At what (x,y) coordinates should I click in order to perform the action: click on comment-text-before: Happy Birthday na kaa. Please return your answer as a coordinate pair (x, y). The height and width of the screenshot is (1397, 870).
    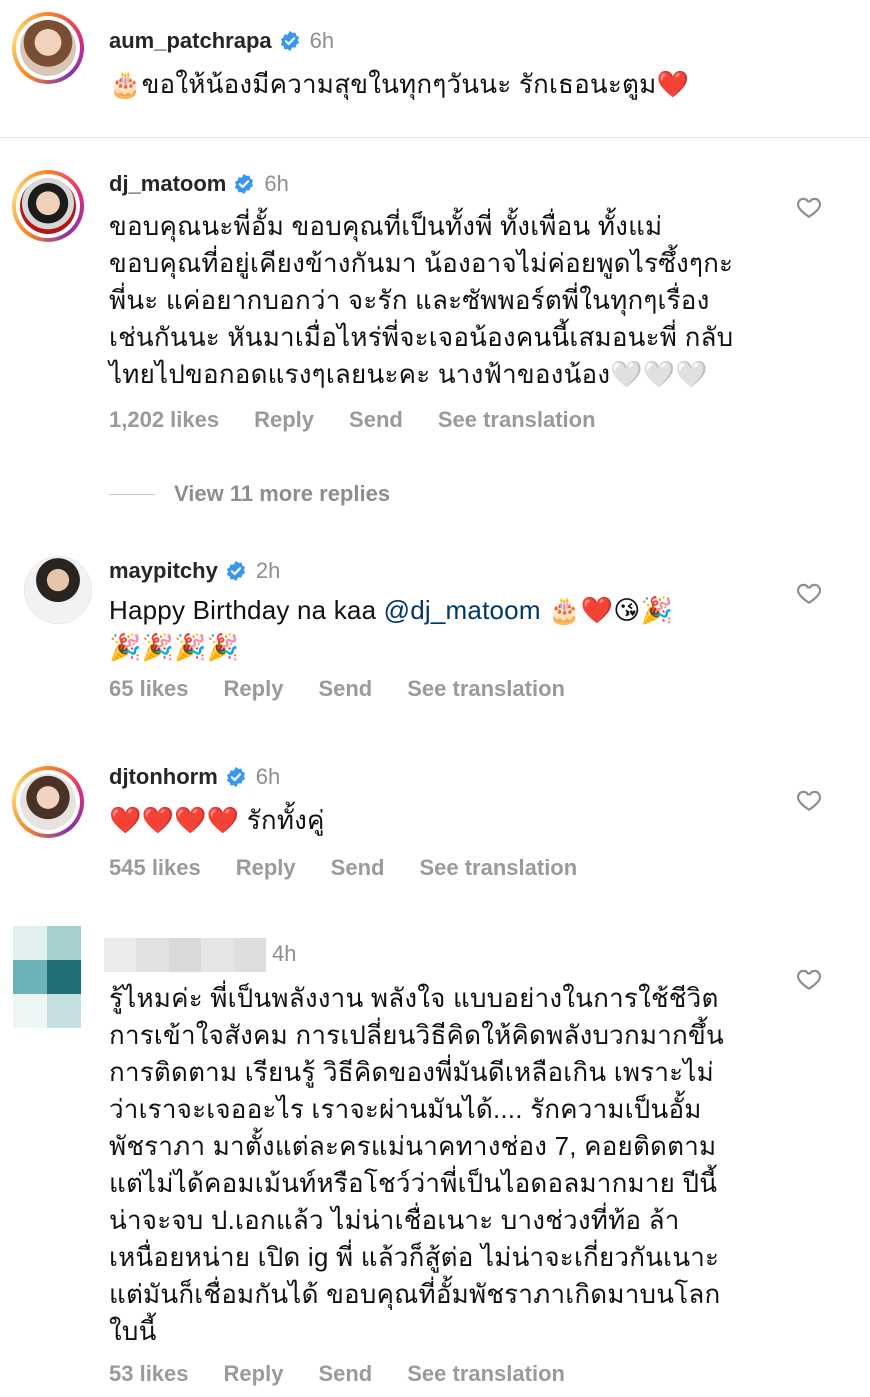
    Looking at the image, I should click on (246, 610).